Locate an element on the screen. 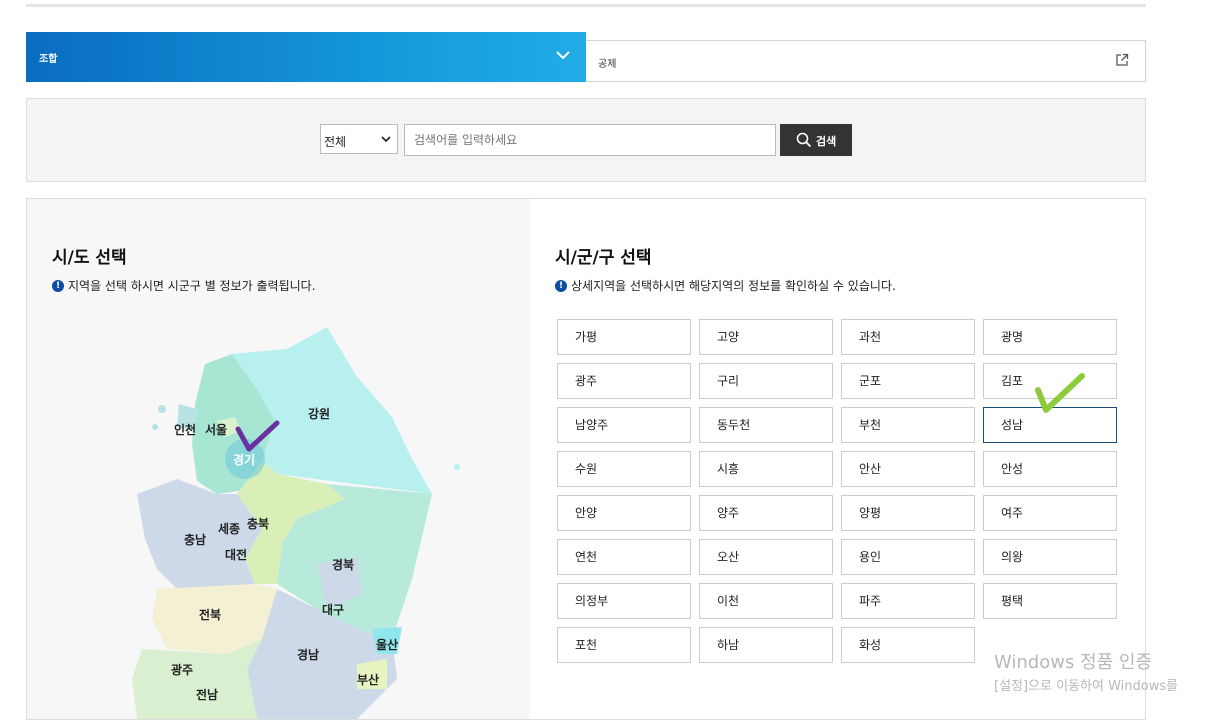  search-scope-value: 전체 is located at coordinates (335, 142).